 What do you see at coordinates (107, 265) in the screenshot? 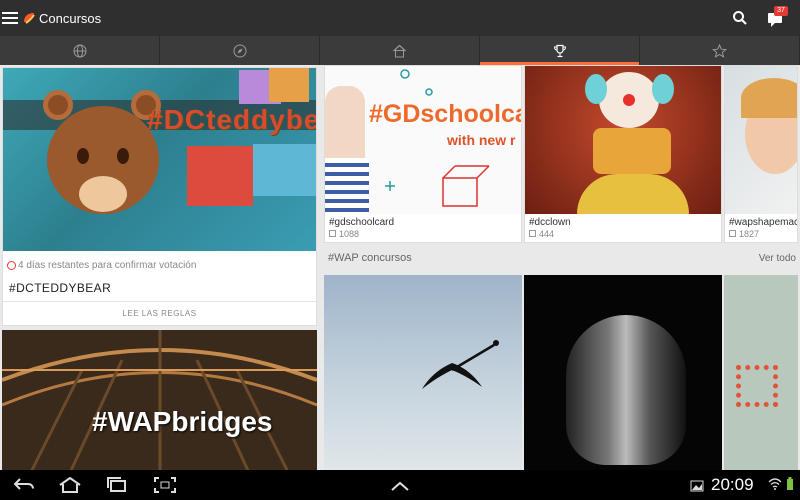
I see `days-left-text: 4 días restantes para confirmar votación` at bounding box center [107, 265].